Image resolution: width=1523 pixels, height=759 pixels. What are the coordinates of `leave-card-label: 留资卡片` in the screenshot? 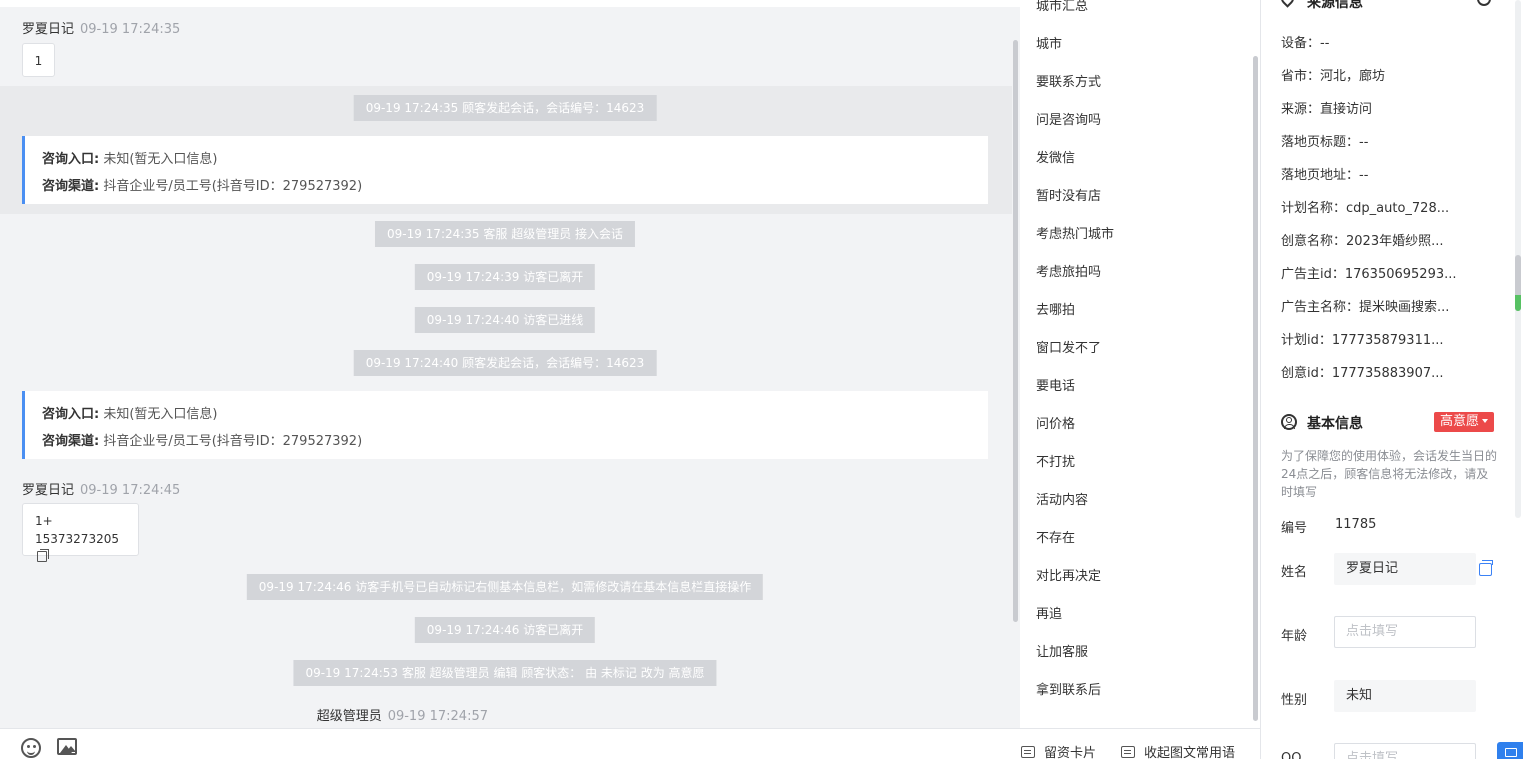 It's located at (1070, 752).